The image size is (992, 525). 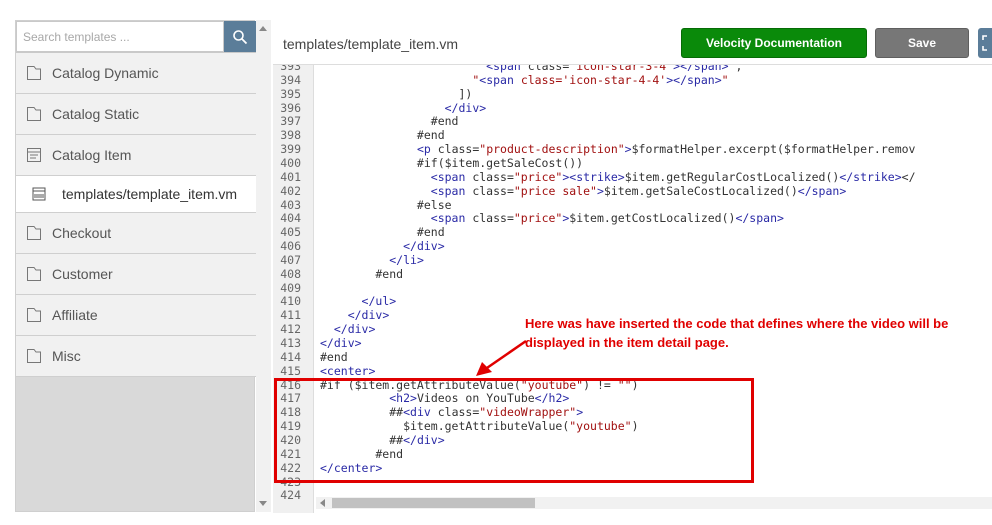 What do you see at coordinates (386, 205) in the screenshot?
I see `code-line: #else` at bounding box center [386, 205].